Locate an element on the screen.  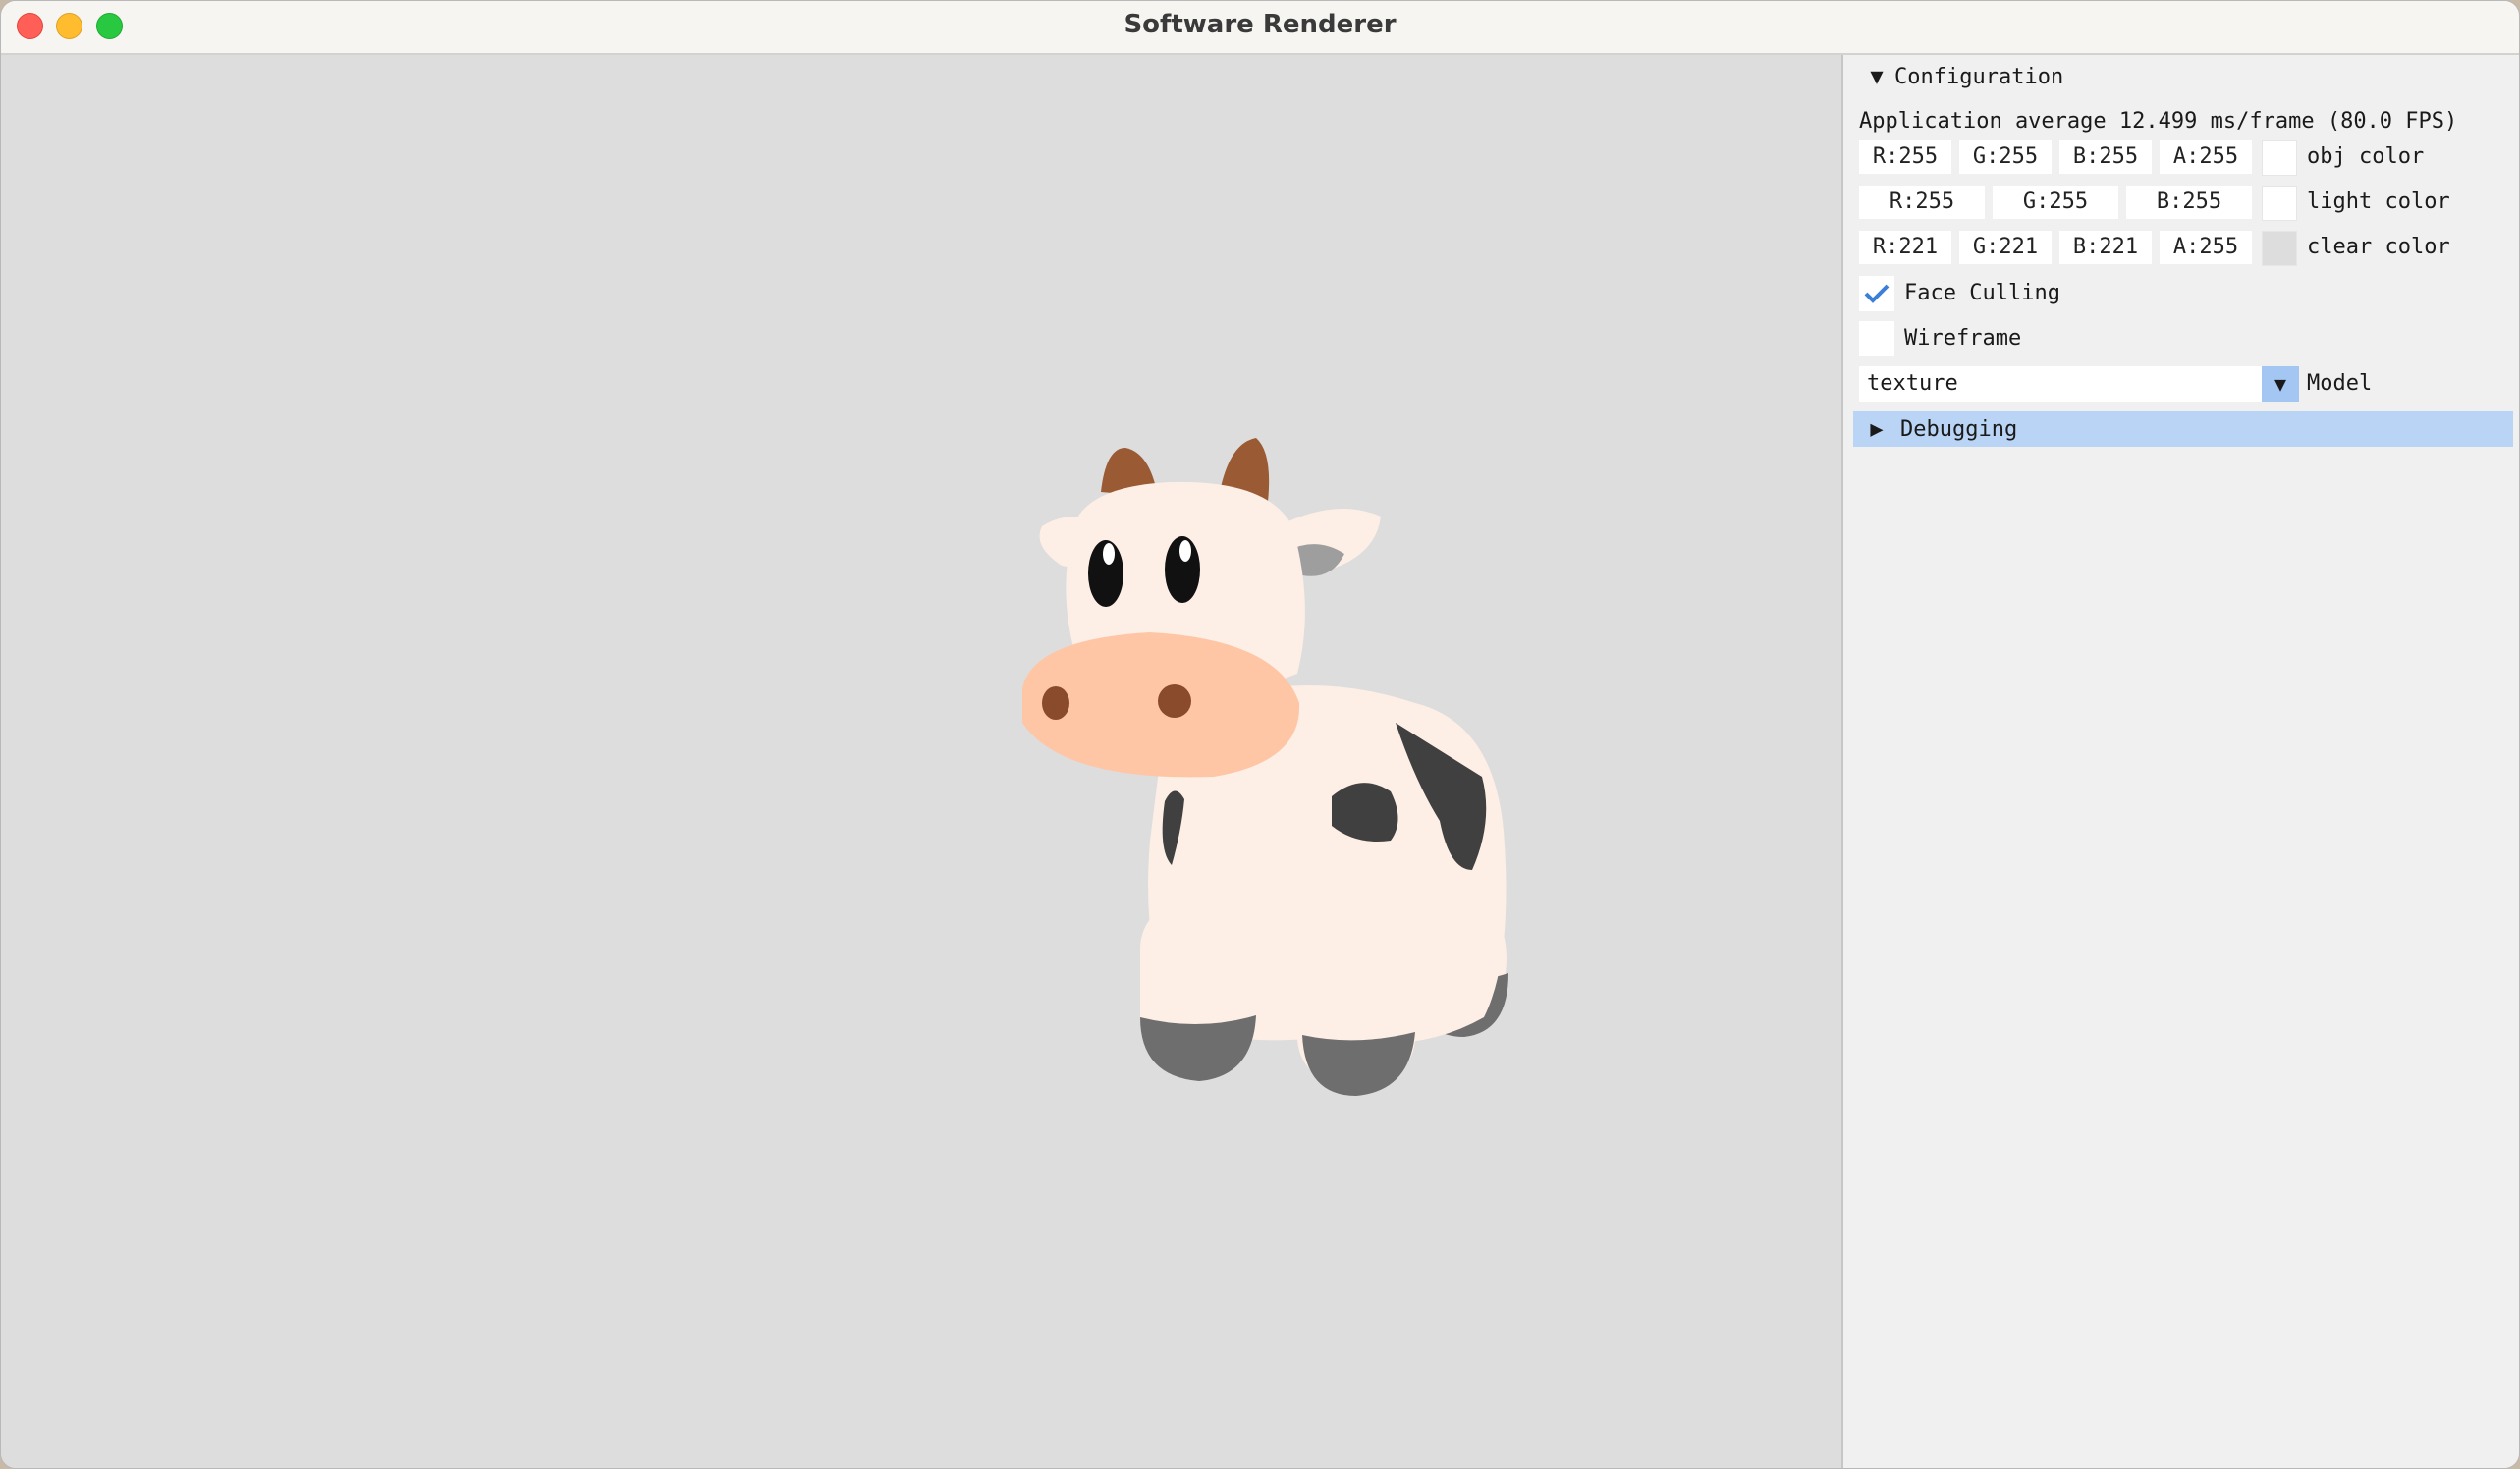
debugging-title: Debugging is located at coordinates (1959, 429).